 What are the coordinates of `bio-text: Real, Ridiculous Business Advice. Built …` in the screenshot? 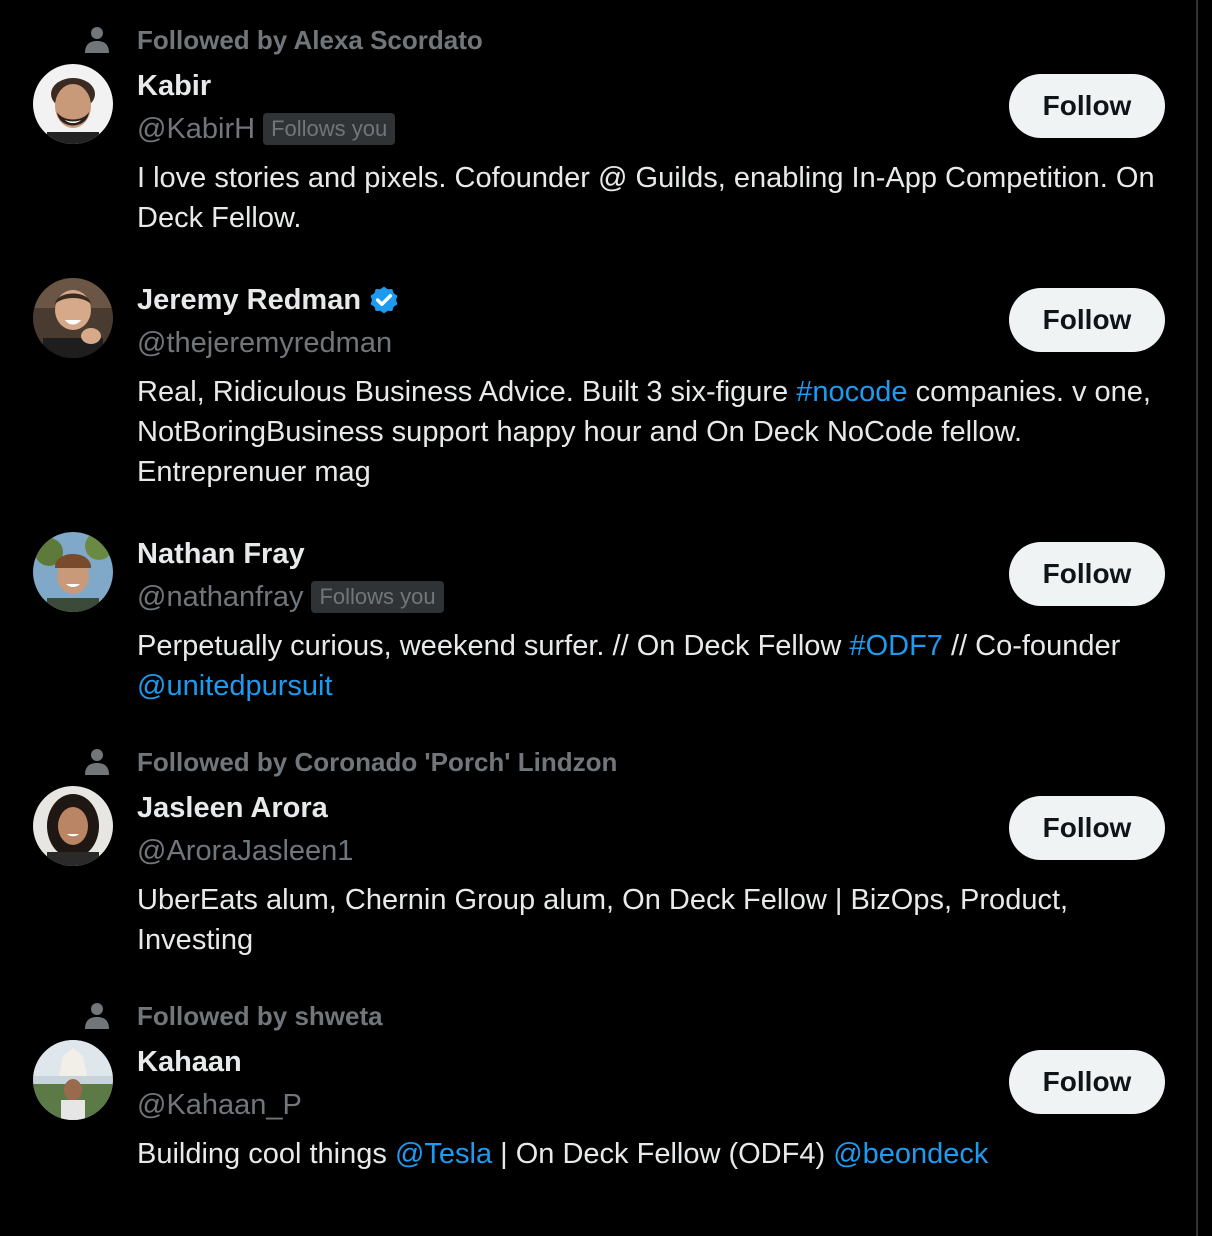 It's located at (467, 392).